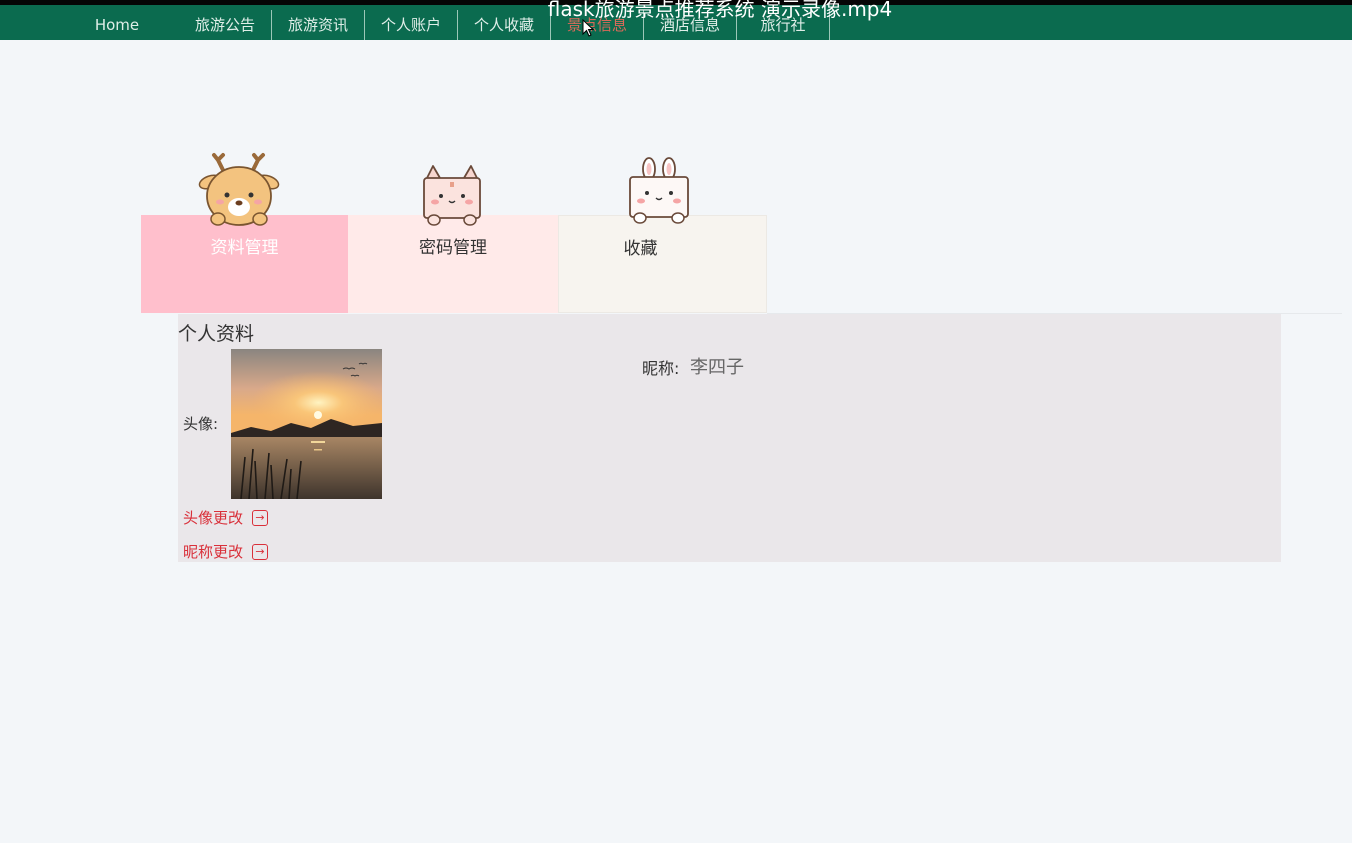 The height and width of the screenshot is (843, 1352). What do you see at coordinates (783, 25) in the screenshot?
I see `nav-item-travel-agency: 旅行社` at bounding box center [783, 25].